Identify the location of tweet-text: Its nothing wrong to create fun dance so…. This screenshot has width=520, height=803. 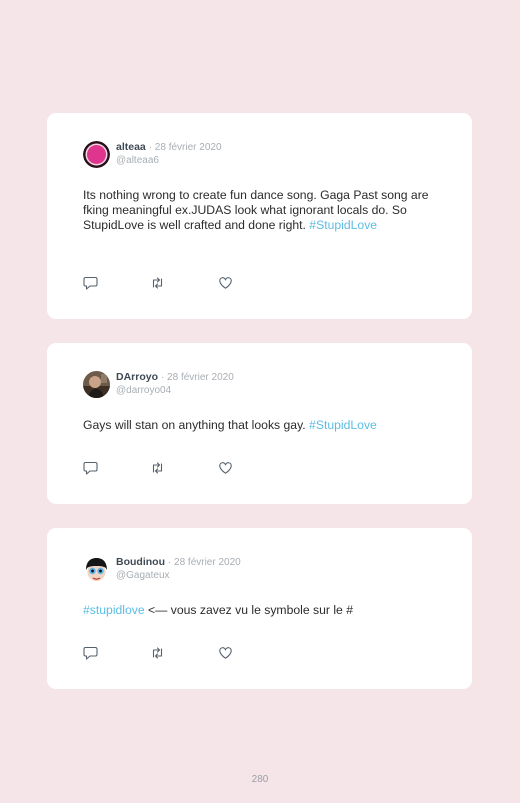
(263, 210).